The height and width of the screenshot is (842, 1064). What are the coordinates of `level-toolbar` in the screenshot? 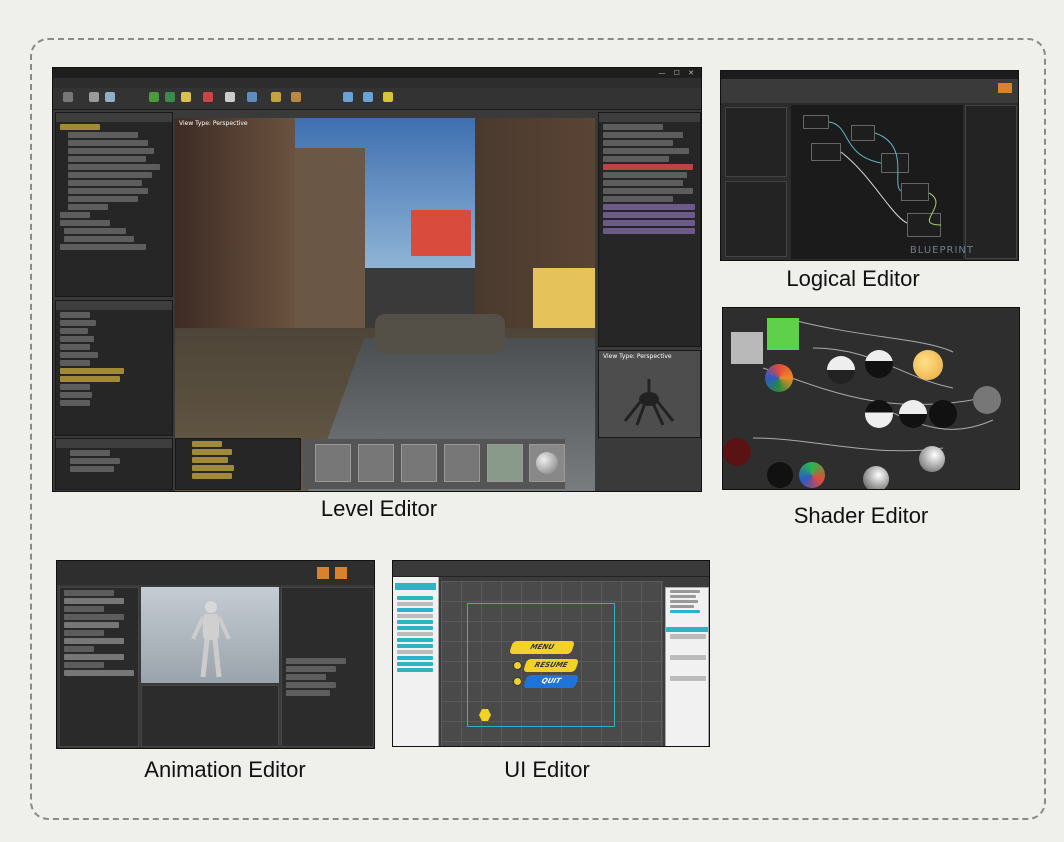 It's located at (377, 99).